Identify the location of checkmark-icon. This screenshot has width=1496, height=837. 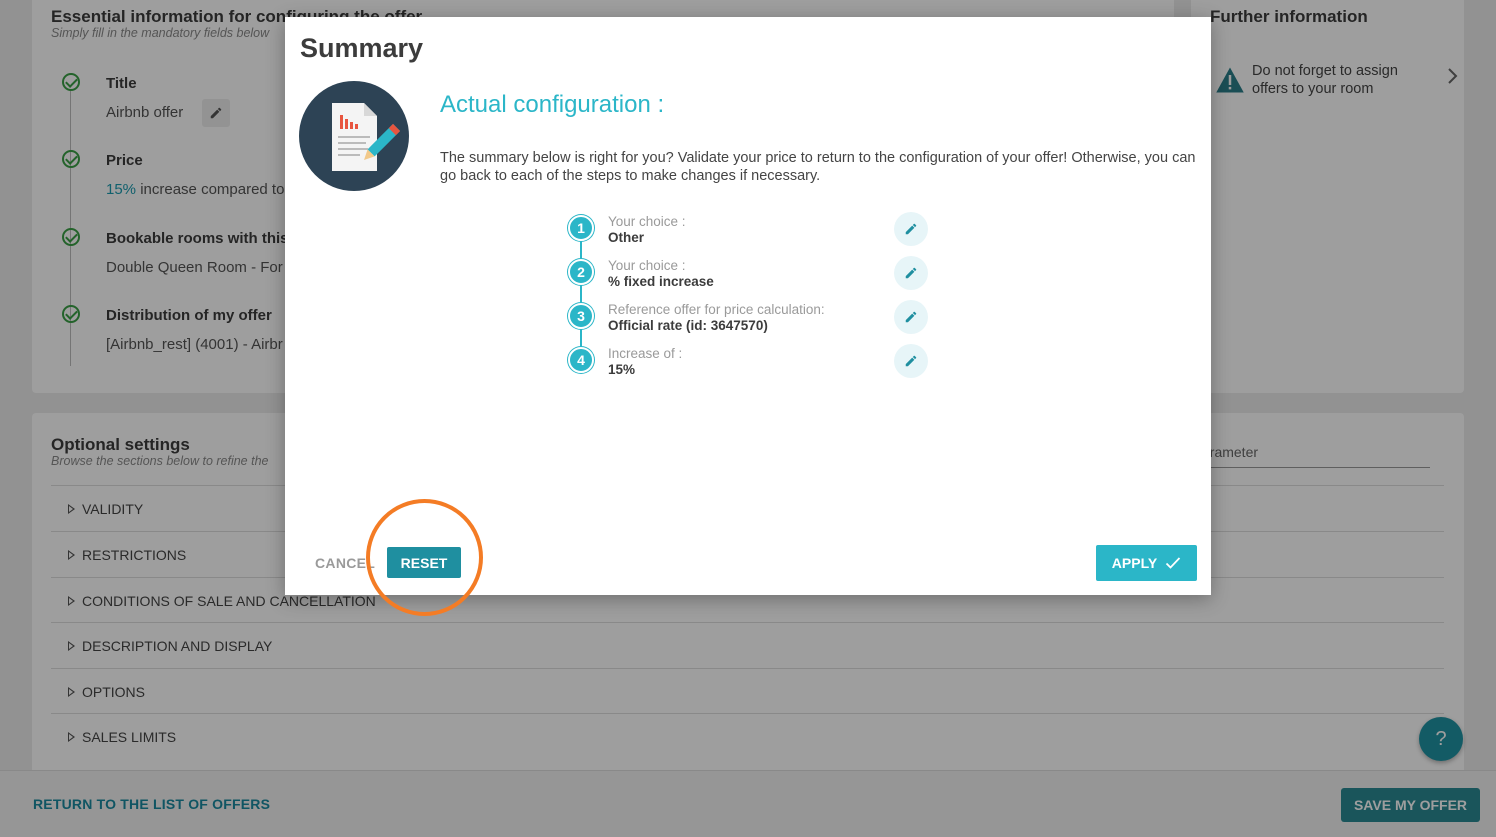
(1173, 563).